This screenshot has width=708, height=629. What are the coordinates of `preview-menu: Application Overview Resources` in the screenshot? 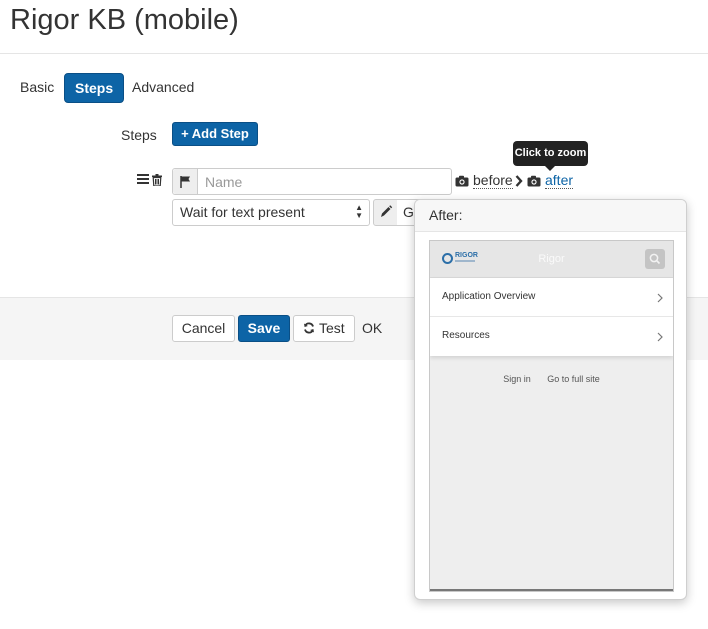 It's located at (551, 317).